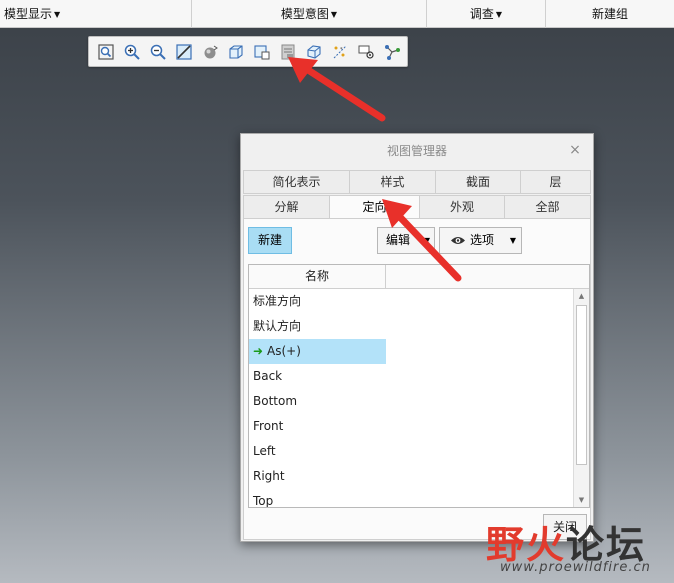 This screenshot has width=674, height=583. What do you see at coordinates (275, 401) in the screenshot?
I see `list-item-label: Bottom` at bounding box center [275, 401].